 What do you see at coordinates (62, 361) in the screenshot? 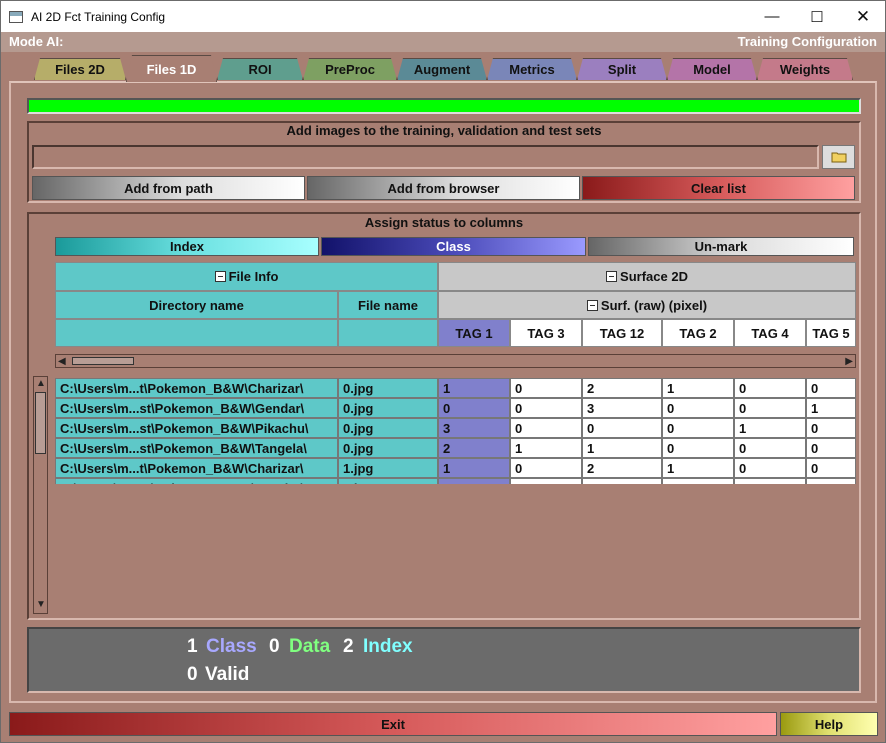
I see `scroll-left-icon: ◀` at bounding box center [62, 361].